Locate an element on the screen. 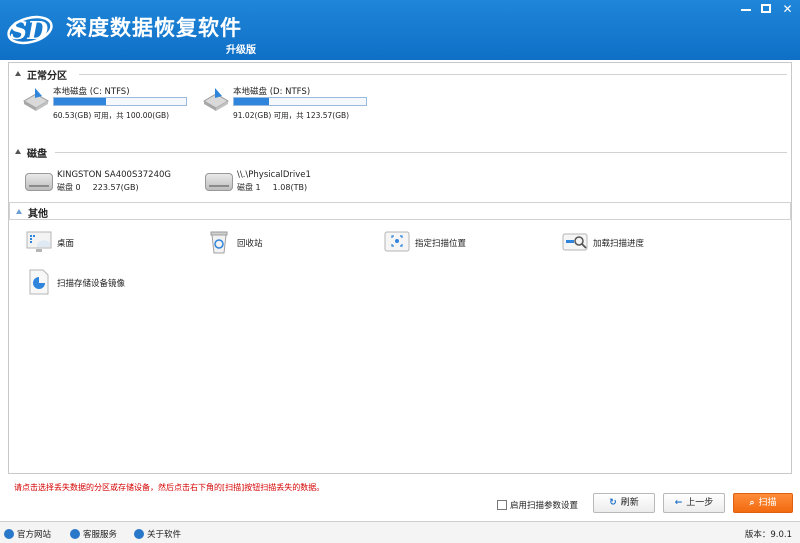 The height and width of the screenshot is (543, 800). scan-location-icon is located at coordinates (397, 241).